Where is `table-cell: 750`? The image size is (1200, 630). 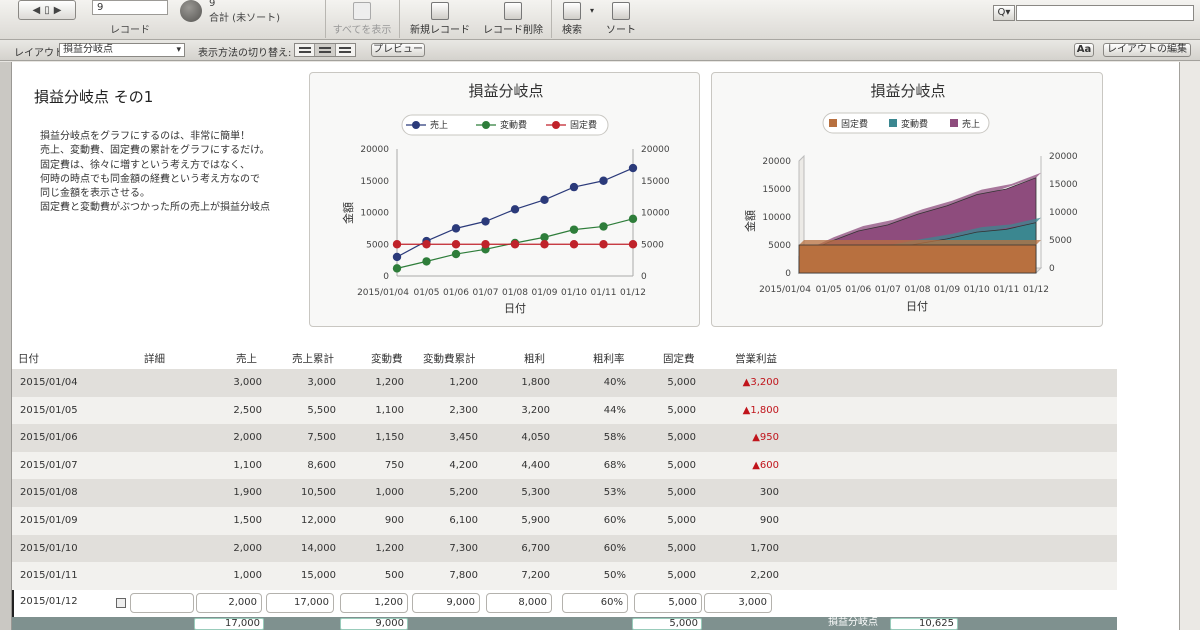 table-cell: 750 is located at coordinates (394, 465).